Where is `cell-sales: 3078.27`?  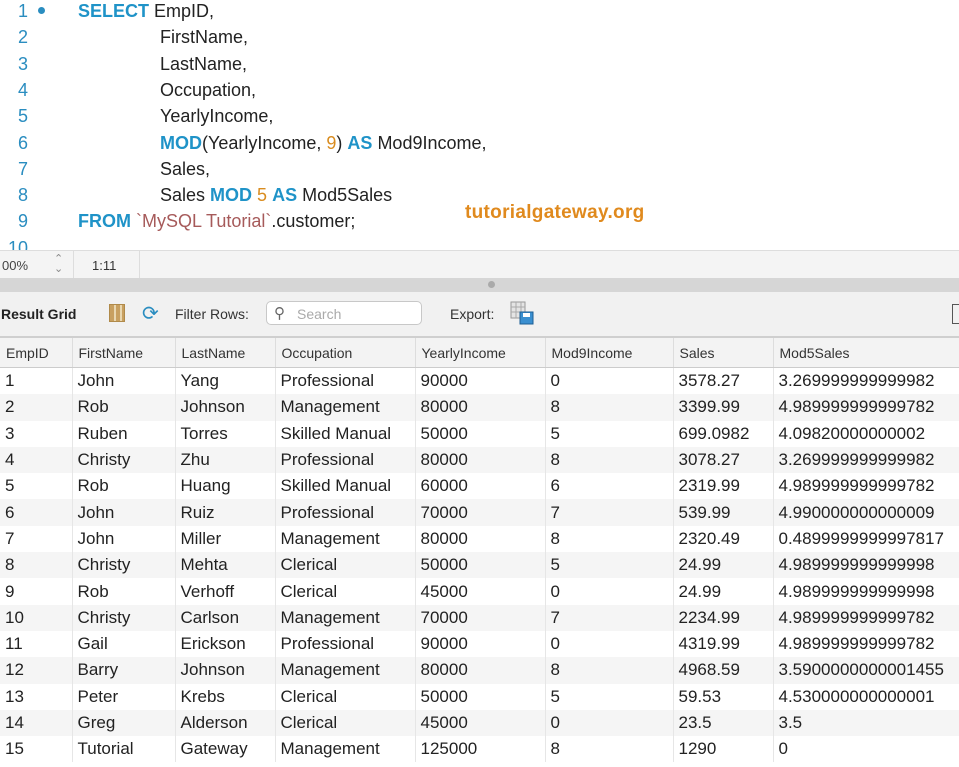
cell-sales: 3078.27 is located at coordinates (723, 460).